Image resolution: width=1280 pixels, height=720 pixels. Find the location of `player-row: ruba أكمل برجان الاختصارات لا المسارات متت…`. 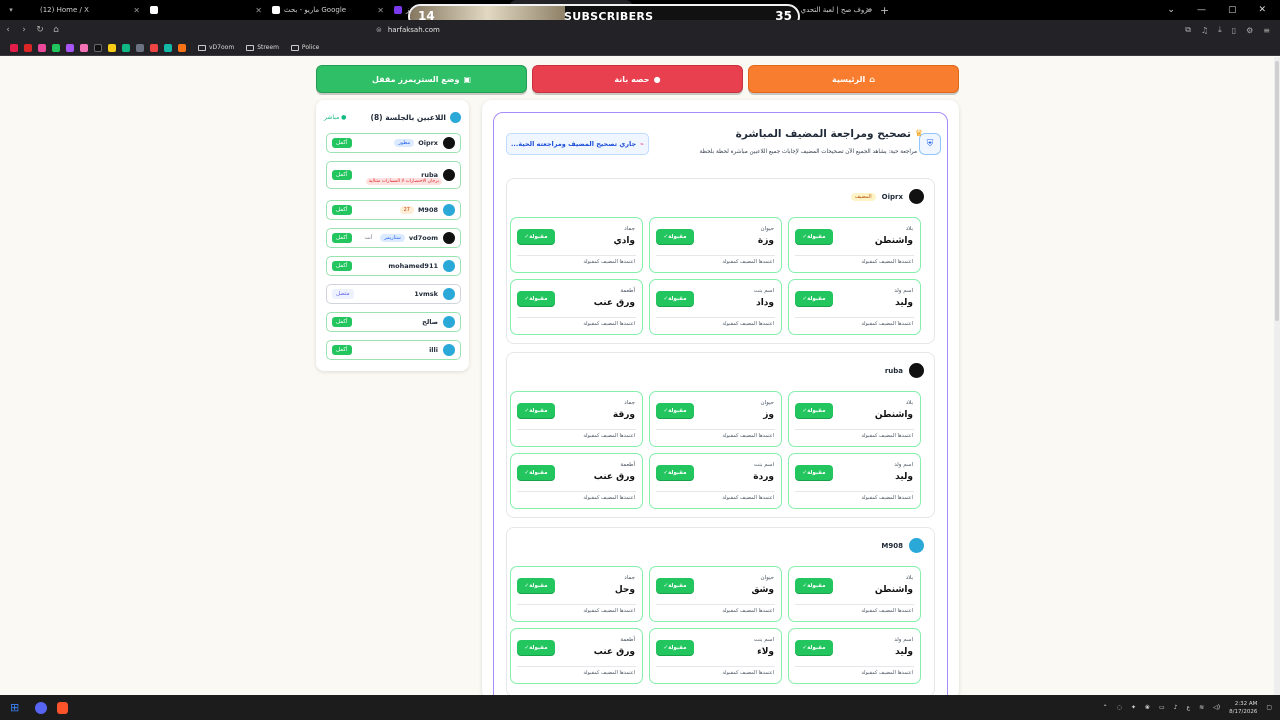

player-row: ruba أكمل برجان الاختصارات لا المسارات متت… is located at coordinates (393, 175).